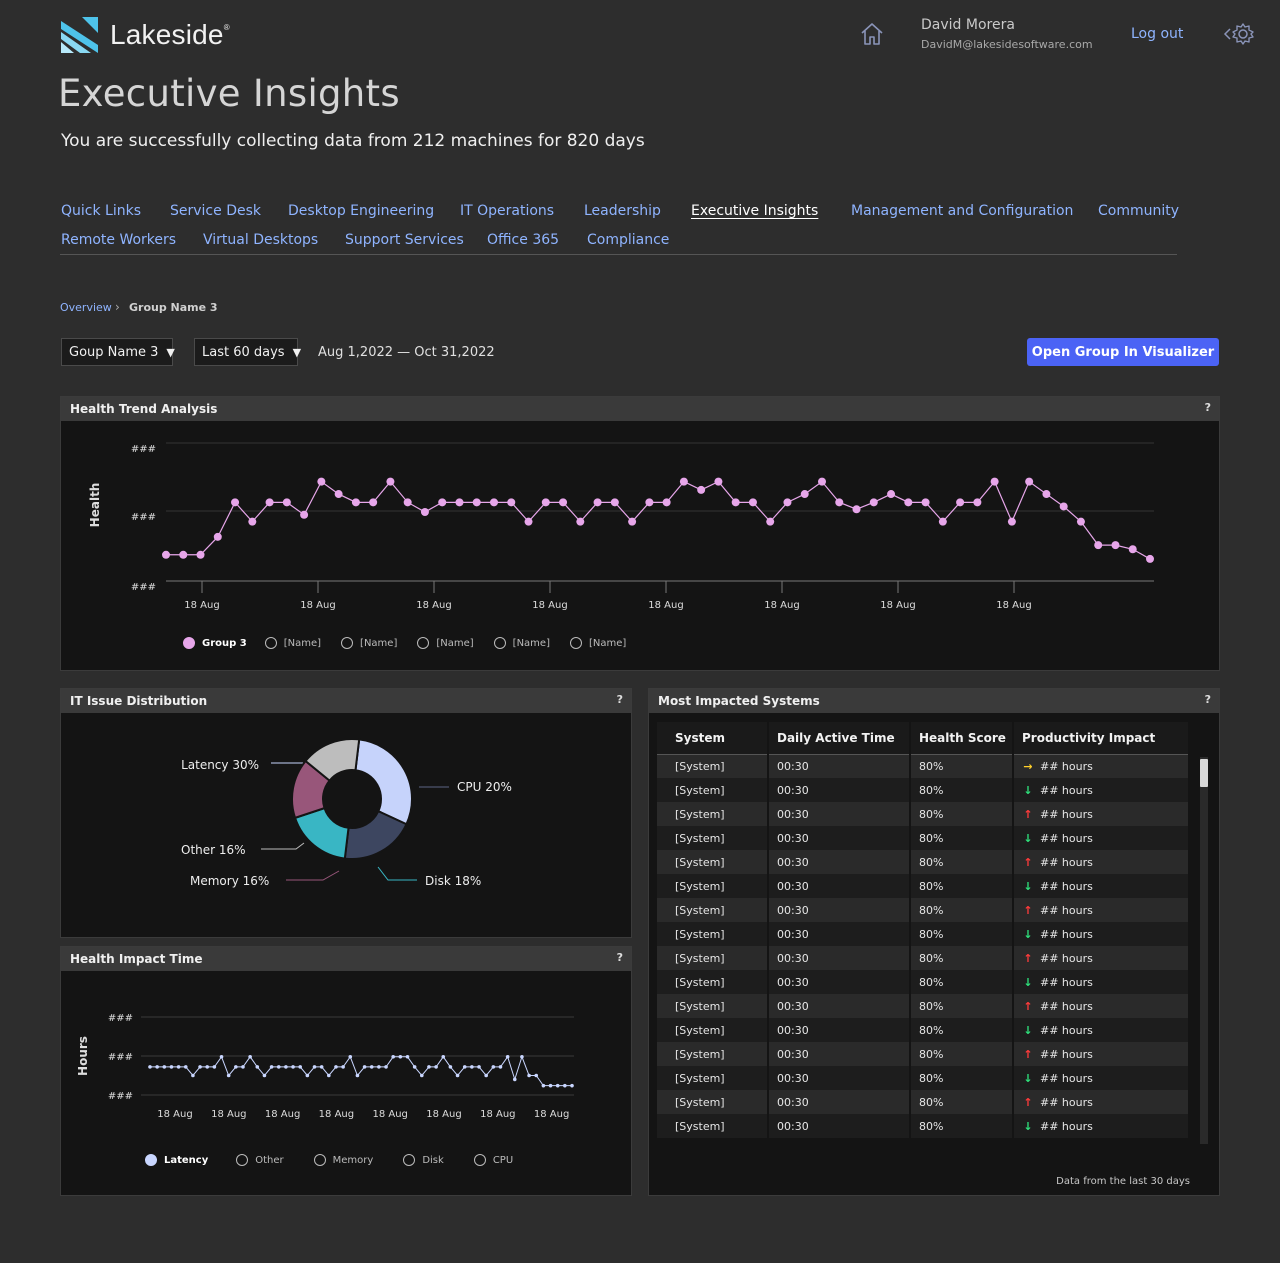 Image resolution: width=1280 pixels, height=1263 pixels. I want to click on column-header-health-score: Health Score, so click(961, 738).